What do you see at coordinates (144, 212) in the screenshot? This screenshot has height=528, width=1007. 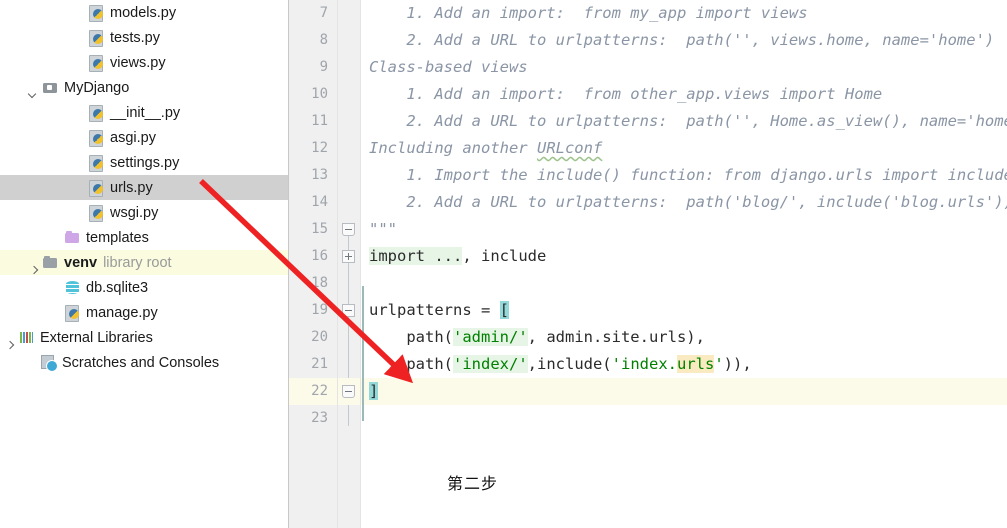 I see `tree-item-wsgi-py: wsgi.py` at bounding box center [144, 212].